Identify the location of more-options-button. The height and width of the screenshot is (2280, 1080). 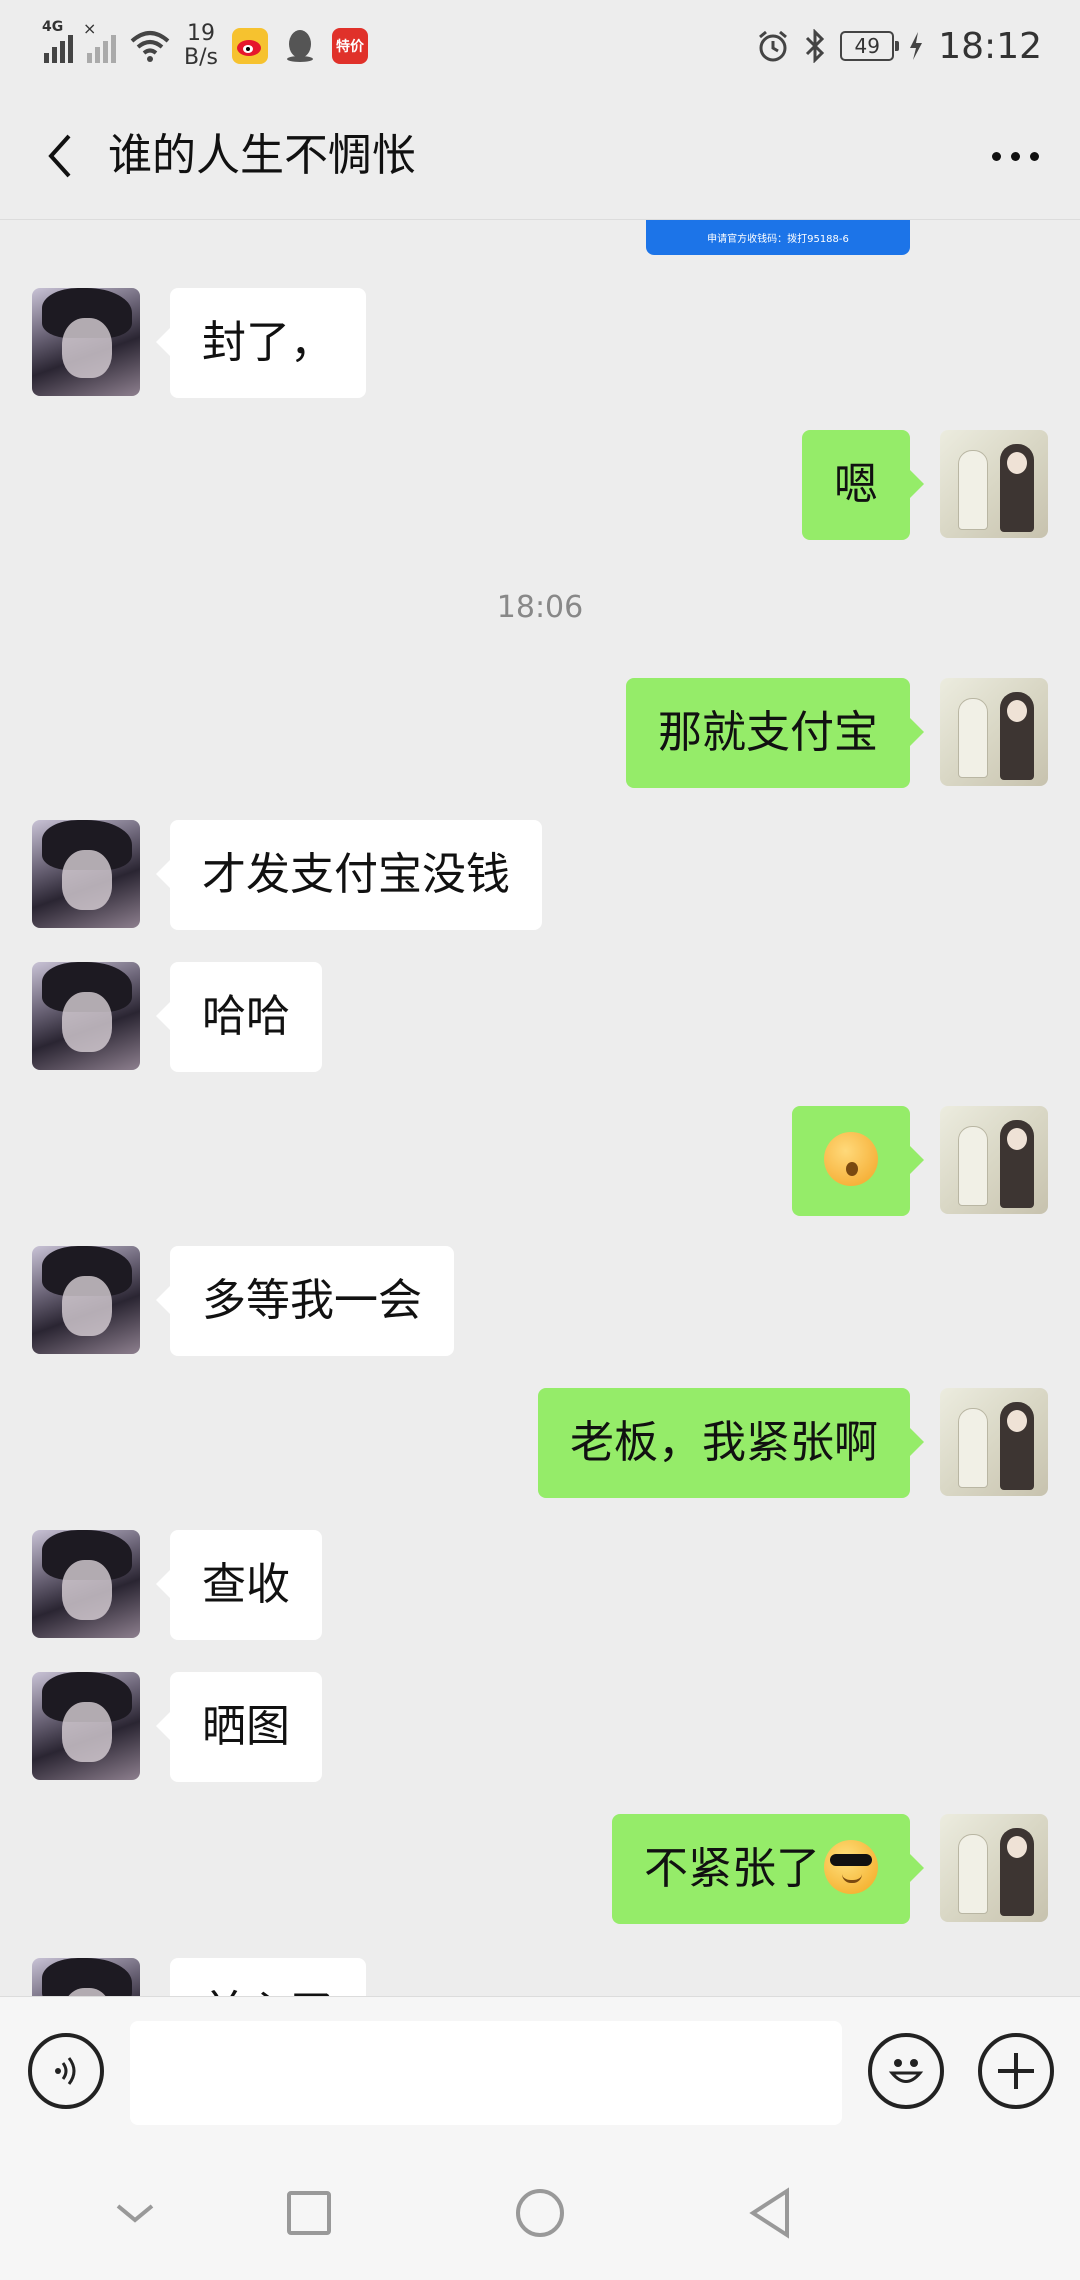
(1015, 156).